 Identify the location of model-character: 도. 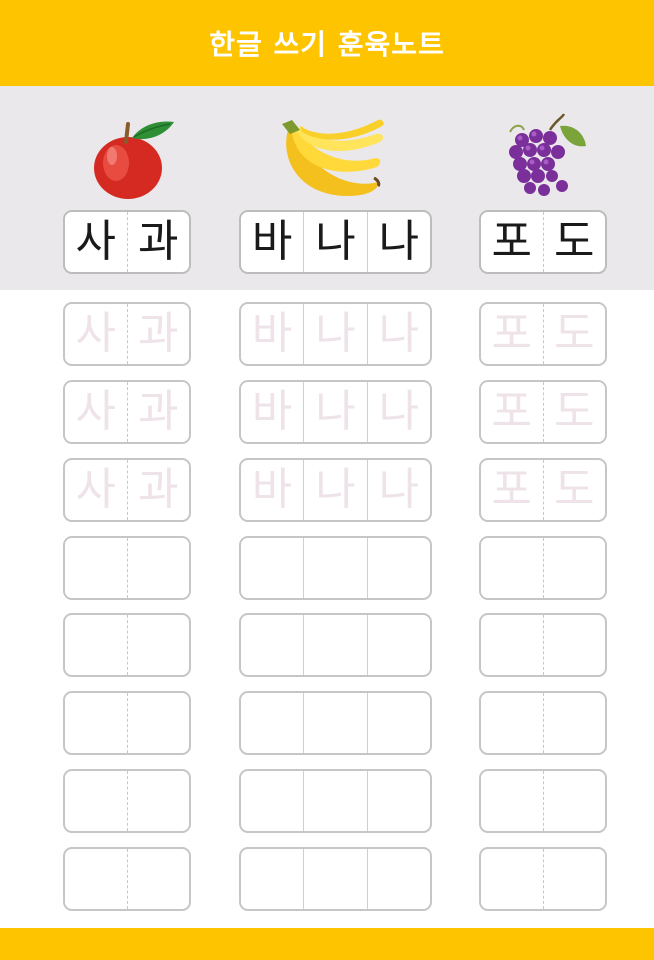
(574, 241).